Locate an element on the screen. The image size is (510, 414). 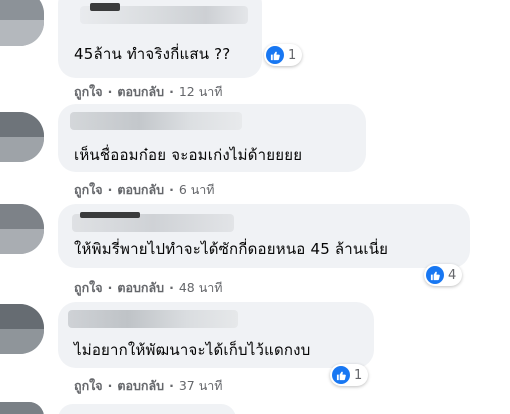
comment-actions: ถูกใจ · ตอบกลับ · 6 นาที is located at coordinates (144, 189).